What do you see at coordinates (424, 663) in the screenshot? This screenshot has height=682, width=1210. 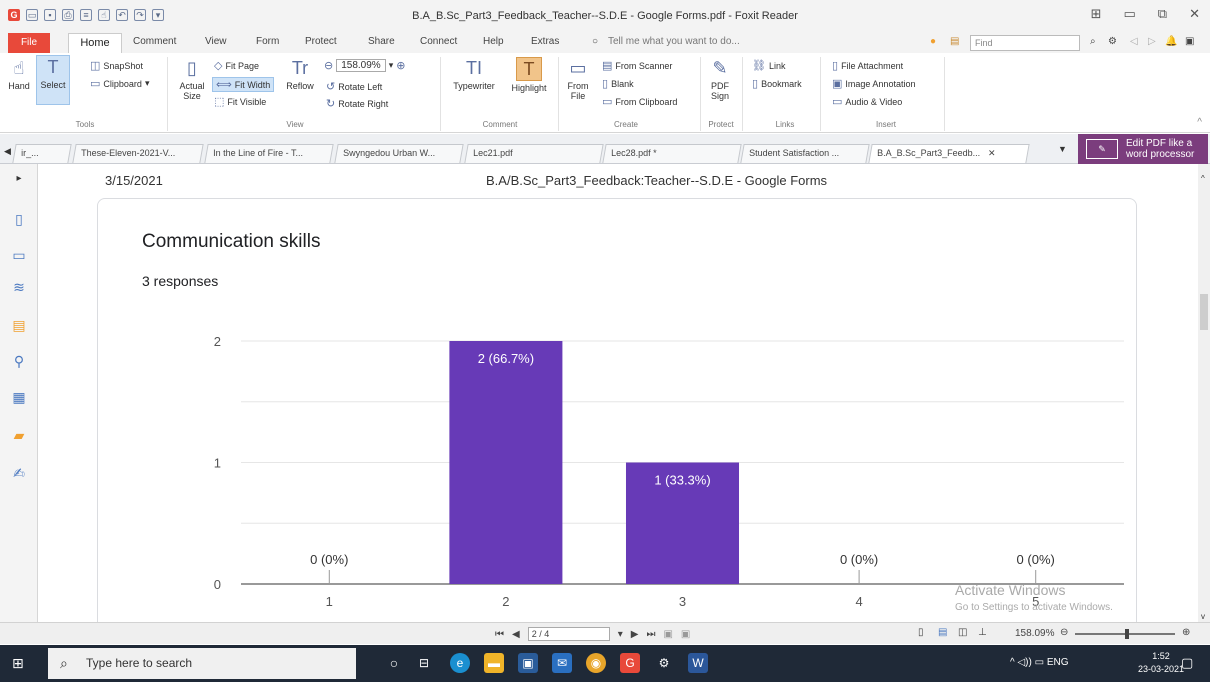 I see `task-view-icon: ⊟` at bounding box center [424, 663].